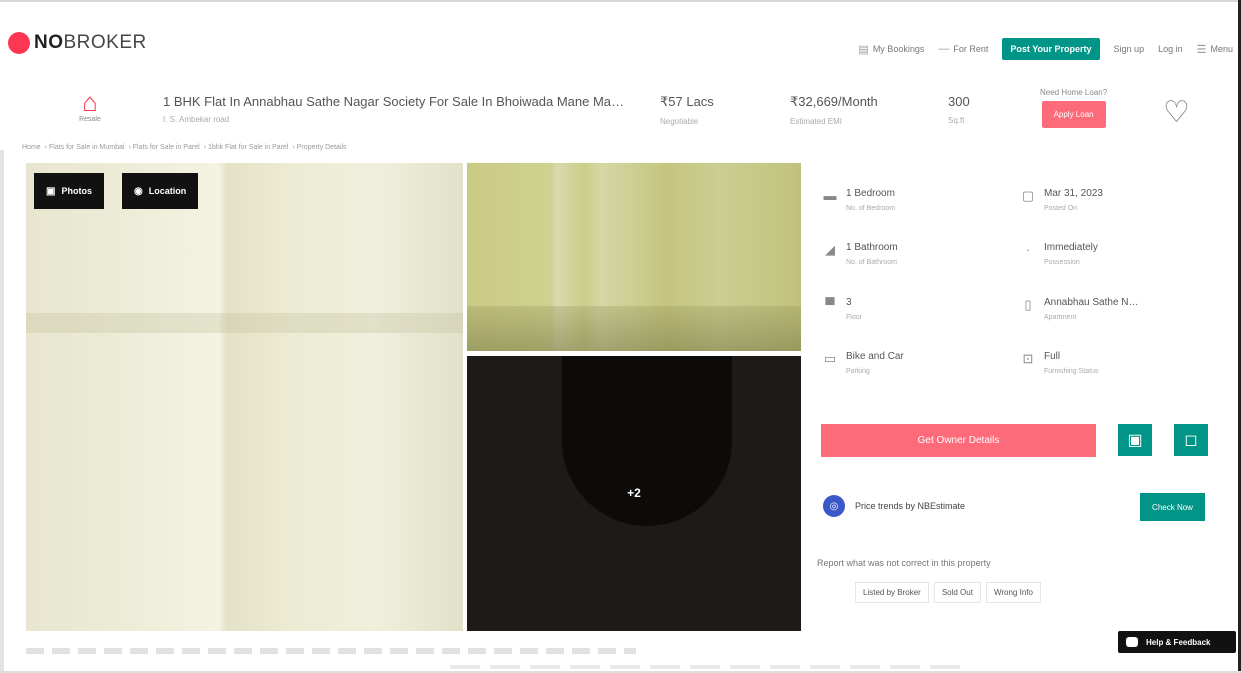 The height and width of the screenshot is (673, 1241). I want to click on nav-bookings: ▤ My Bookings, so click(891, 49).